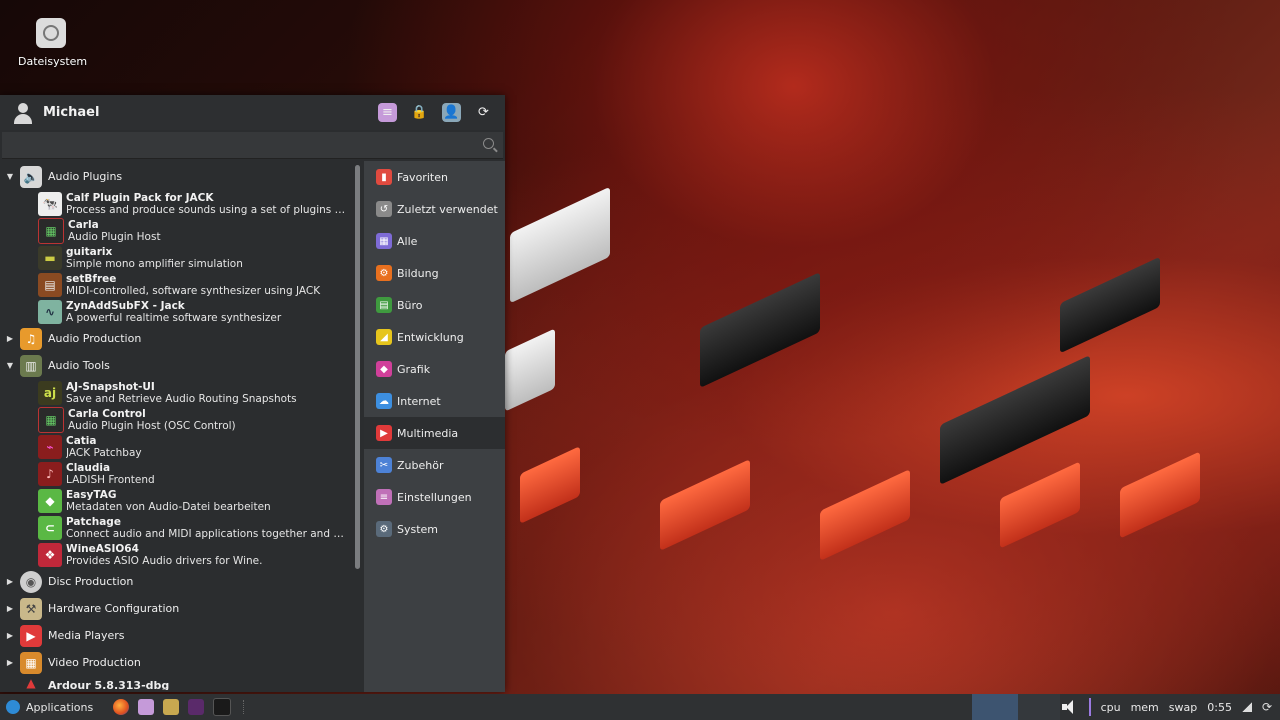  I want to click on category-label: Ardour 5.8.313-dbg, so click(109, 684).